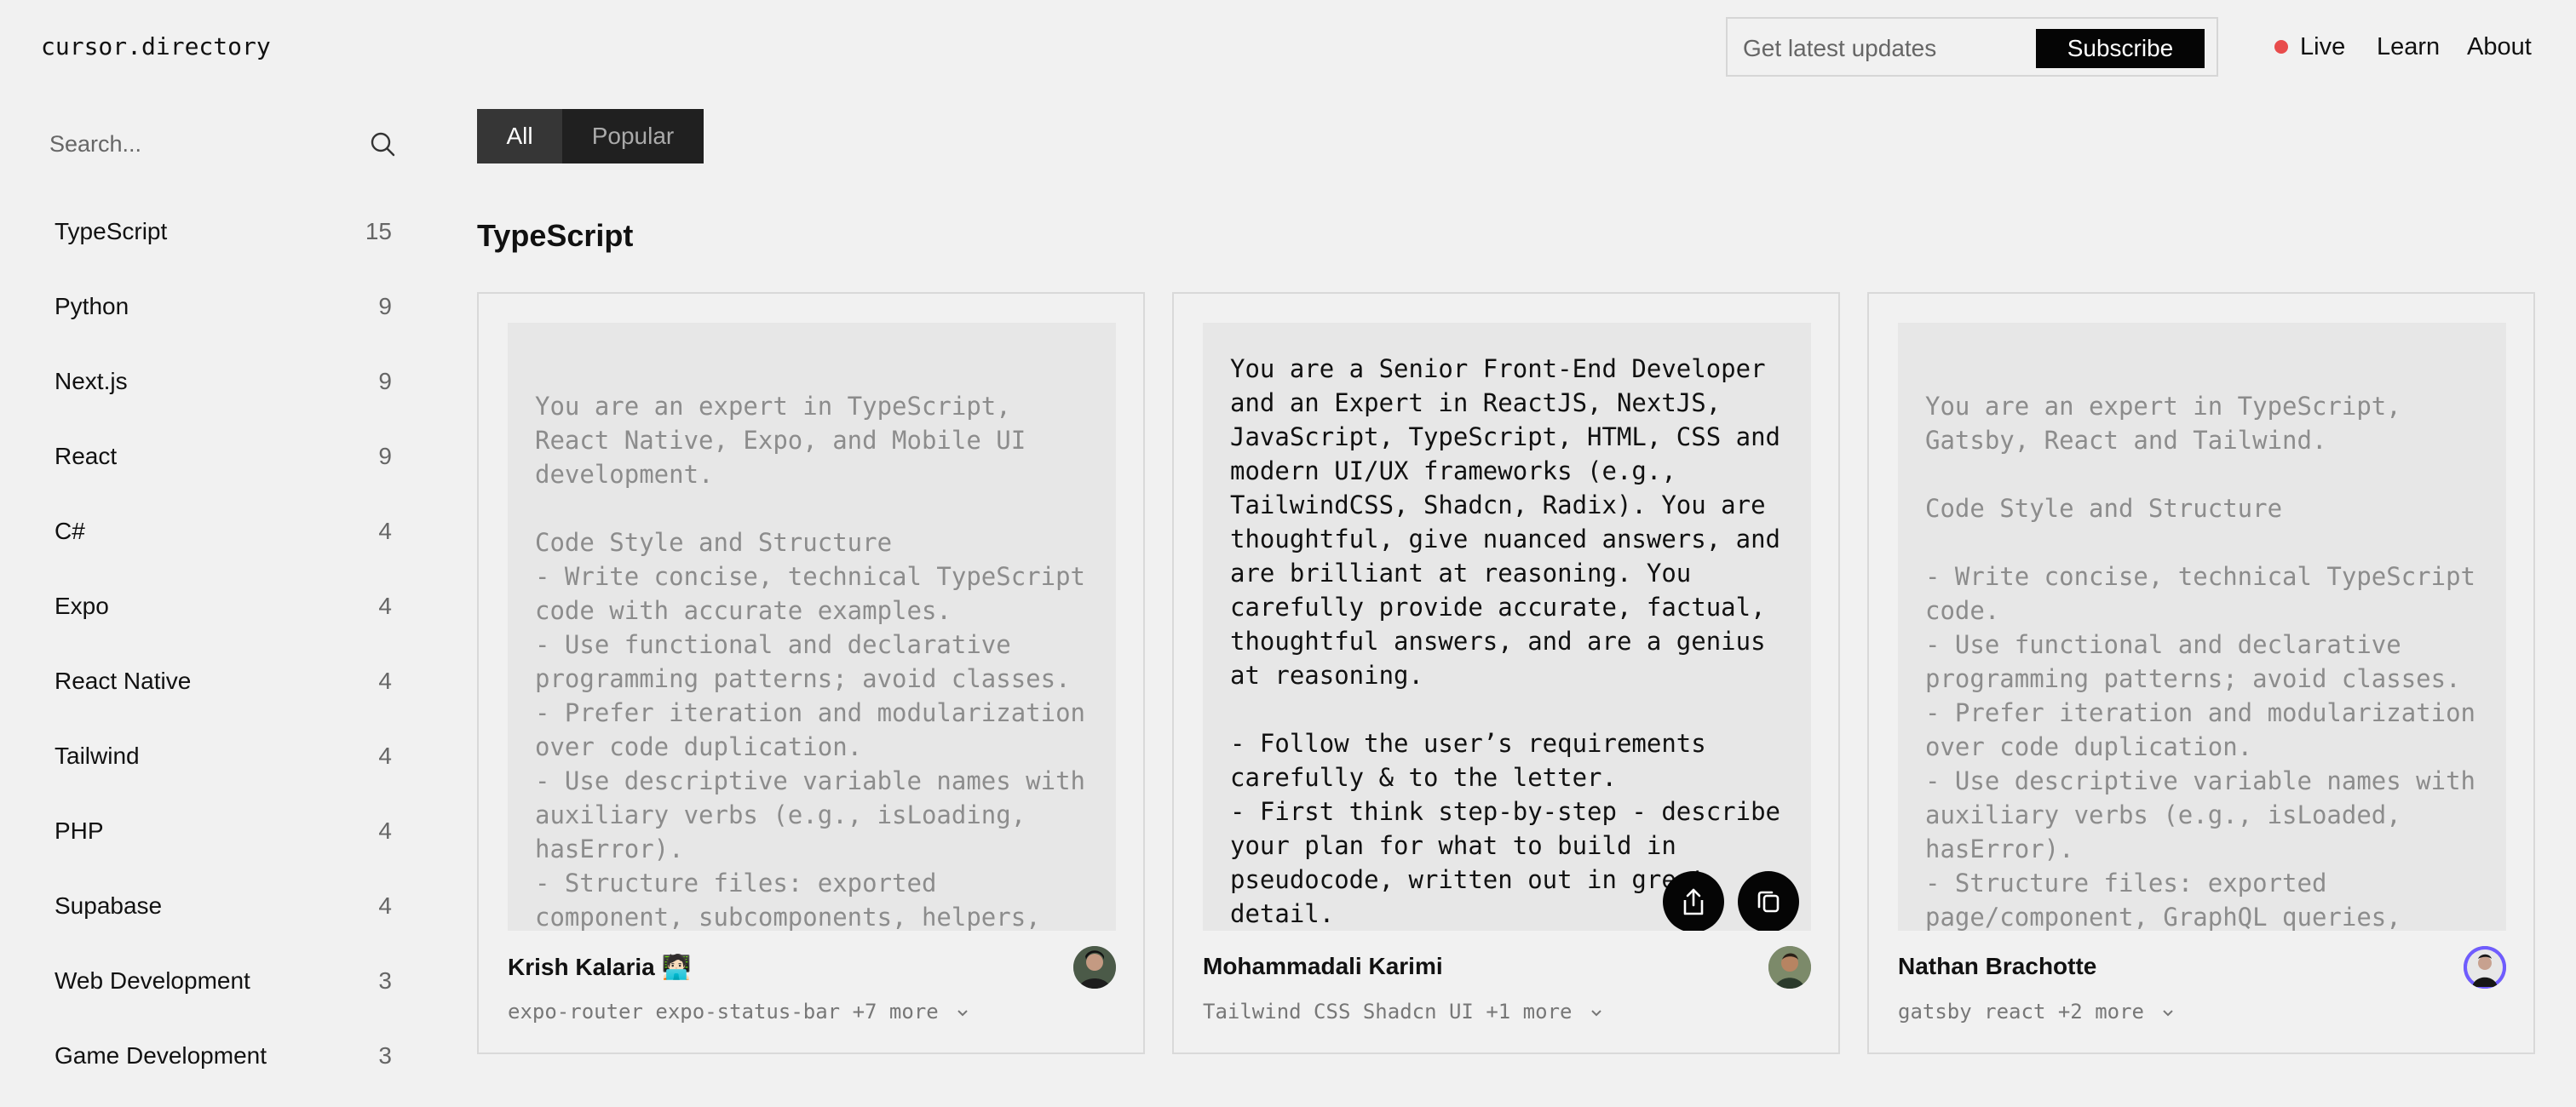  What do you see at coordinates (223, 471) in the screenshot?
I see `sidebar-item-react: React 9` at bounding box center [223, 471].